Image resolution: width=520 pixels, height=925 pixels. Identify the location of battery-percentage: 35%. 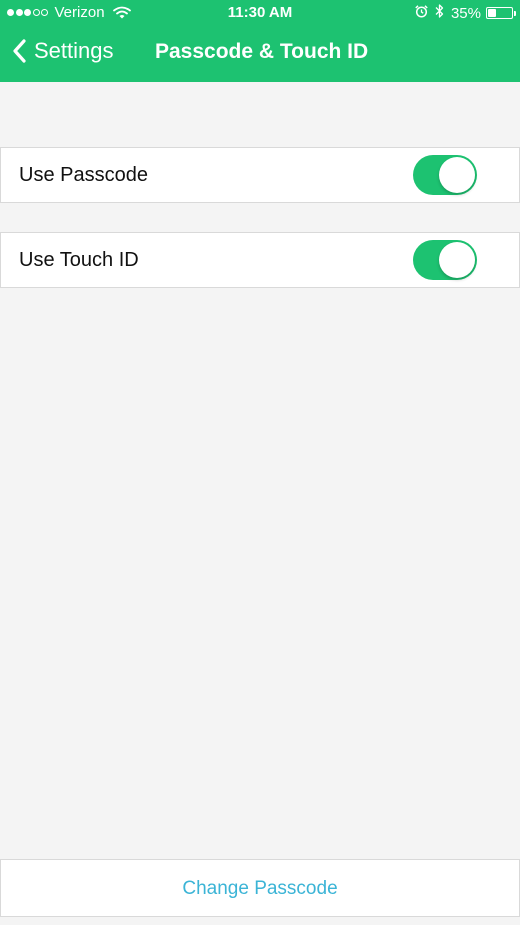
(465, 13).